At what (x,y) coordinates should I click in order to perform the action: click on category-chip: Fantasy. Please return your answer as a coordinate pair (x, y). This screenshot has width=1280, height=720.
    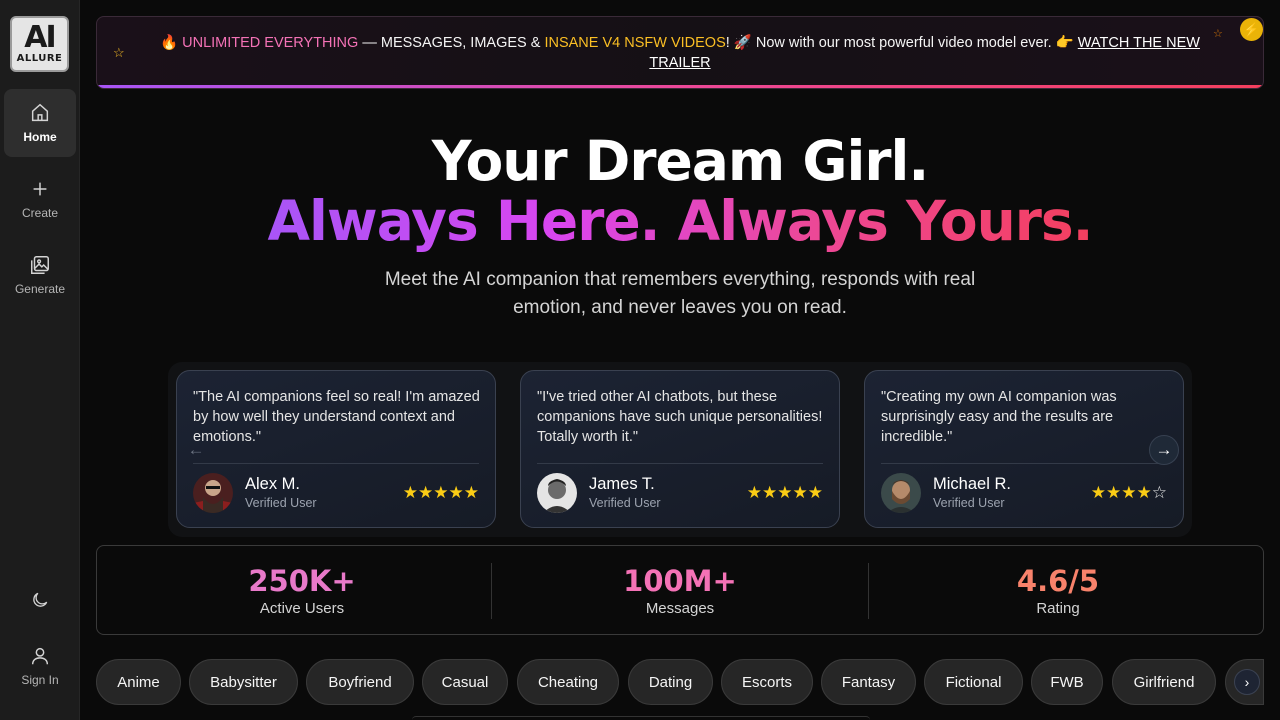
    Looking at the image, I should click on (868, 682).